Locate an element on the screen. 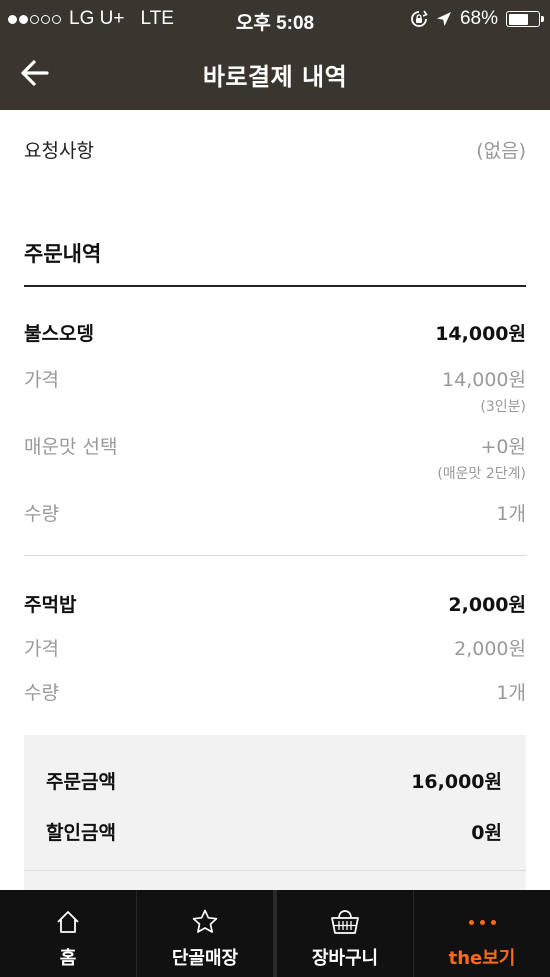 This screenshot has height=977, width=550. order-item-name-row: 주먹밥 2,000원 is located at coordinates (275, 603).